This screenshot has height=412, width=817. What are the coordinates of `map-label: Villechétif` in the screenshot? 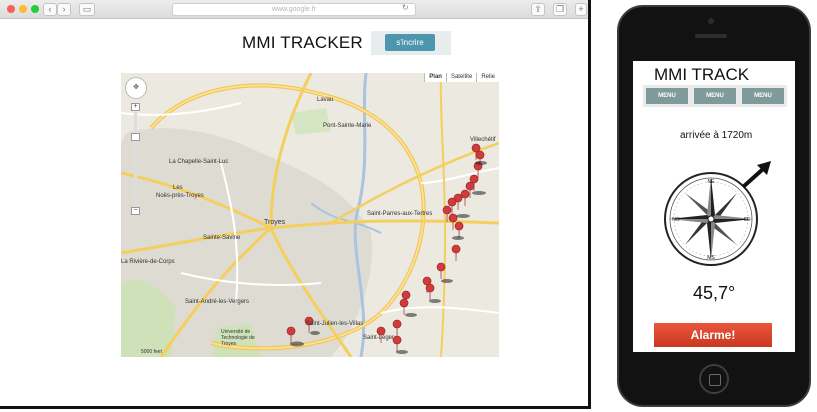 It's located at (483, 140).